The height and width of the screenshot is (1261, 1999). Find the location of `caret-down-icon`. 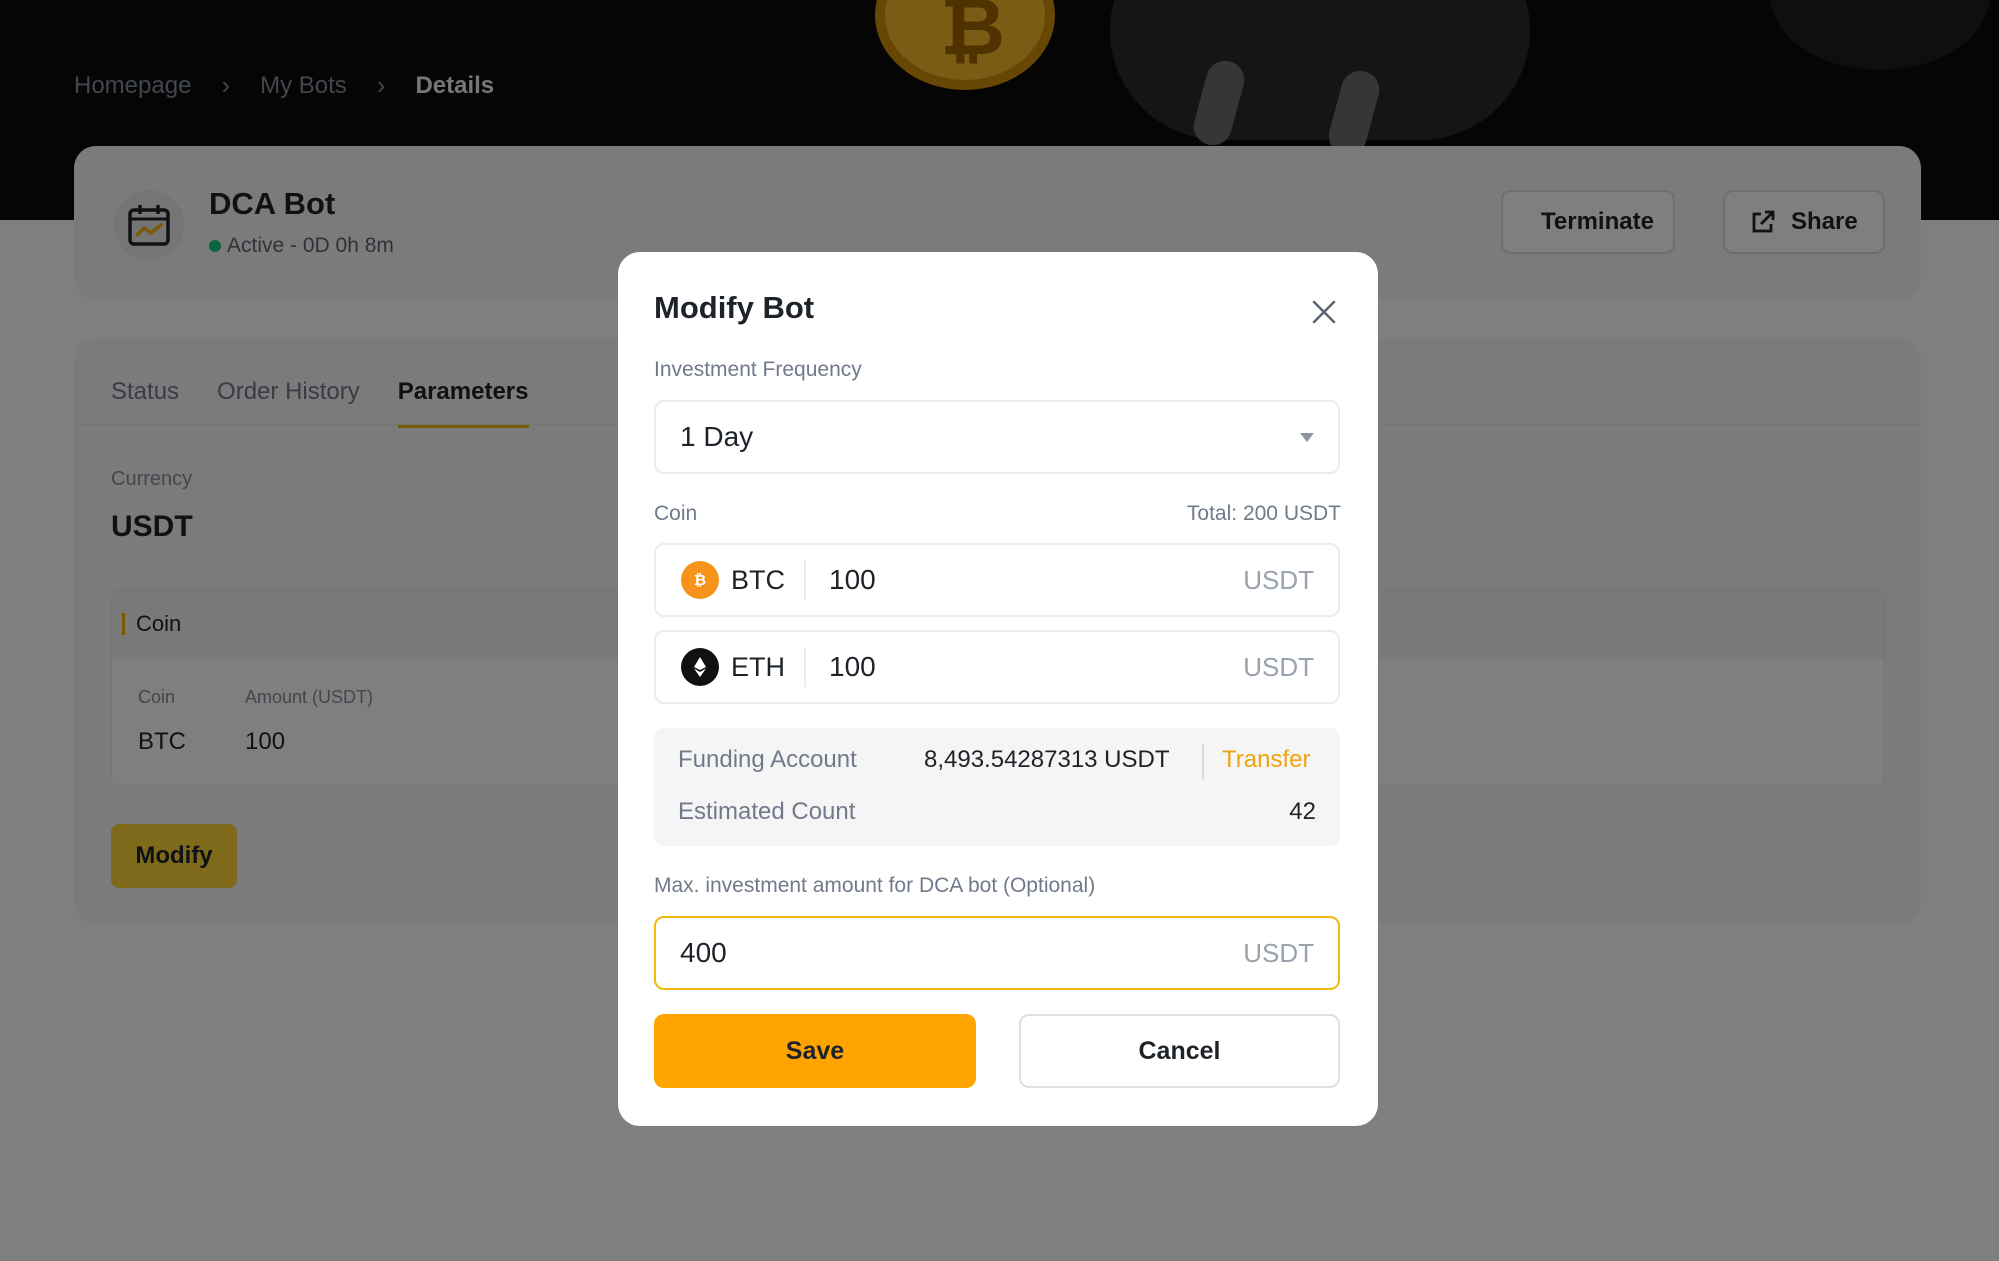

caret-down-icon is located at coordinates (1307, 437).